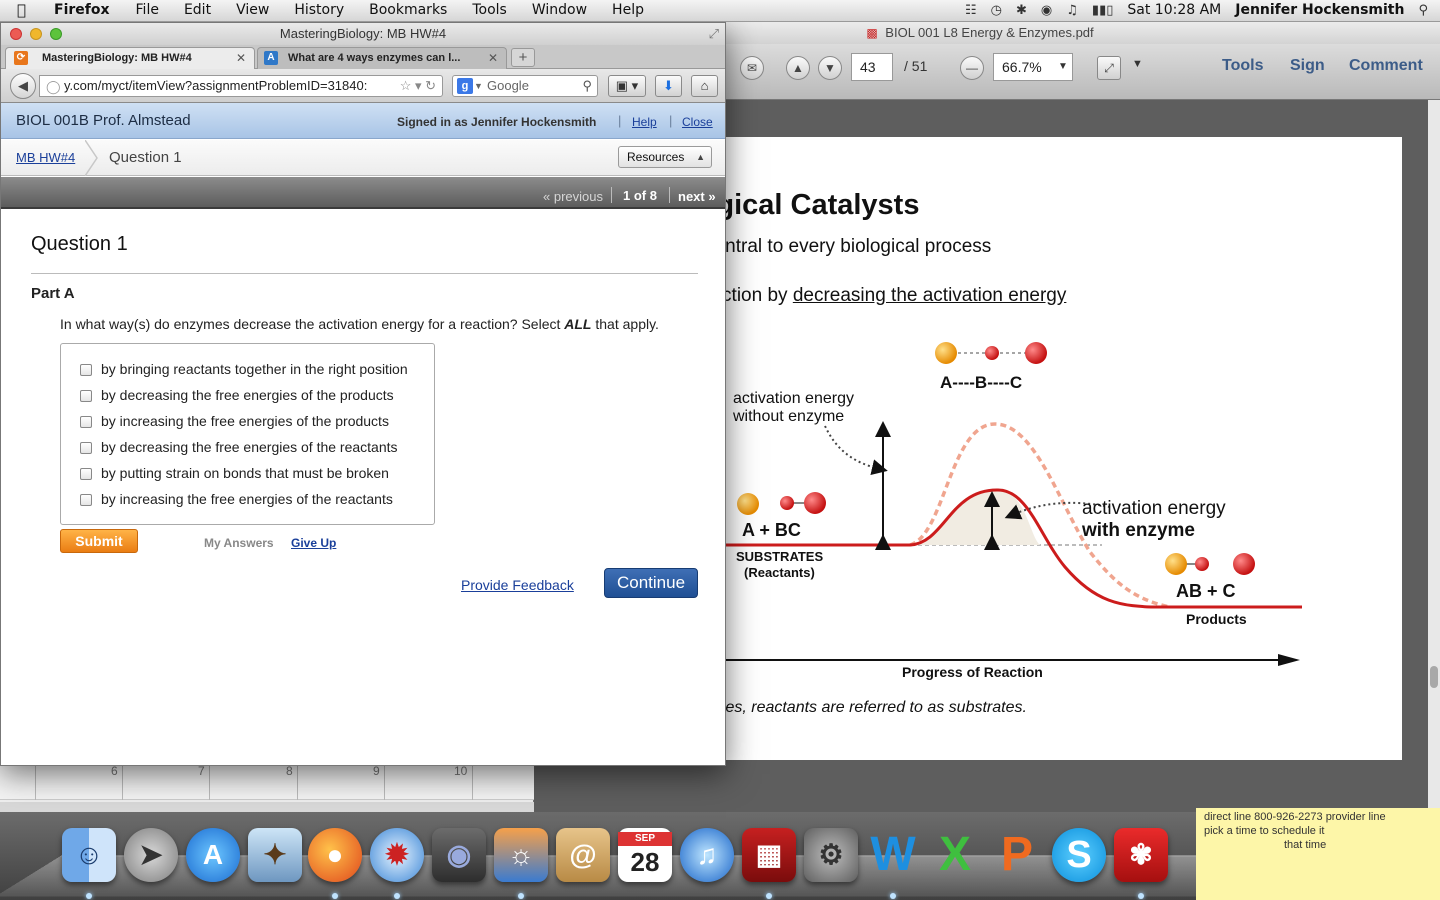 This screenshot has height=900, width=1440. What do you see at coordinates (628, 10) in the screenshot?
I see `menu-help: Help` at bounding box center [628, 10].